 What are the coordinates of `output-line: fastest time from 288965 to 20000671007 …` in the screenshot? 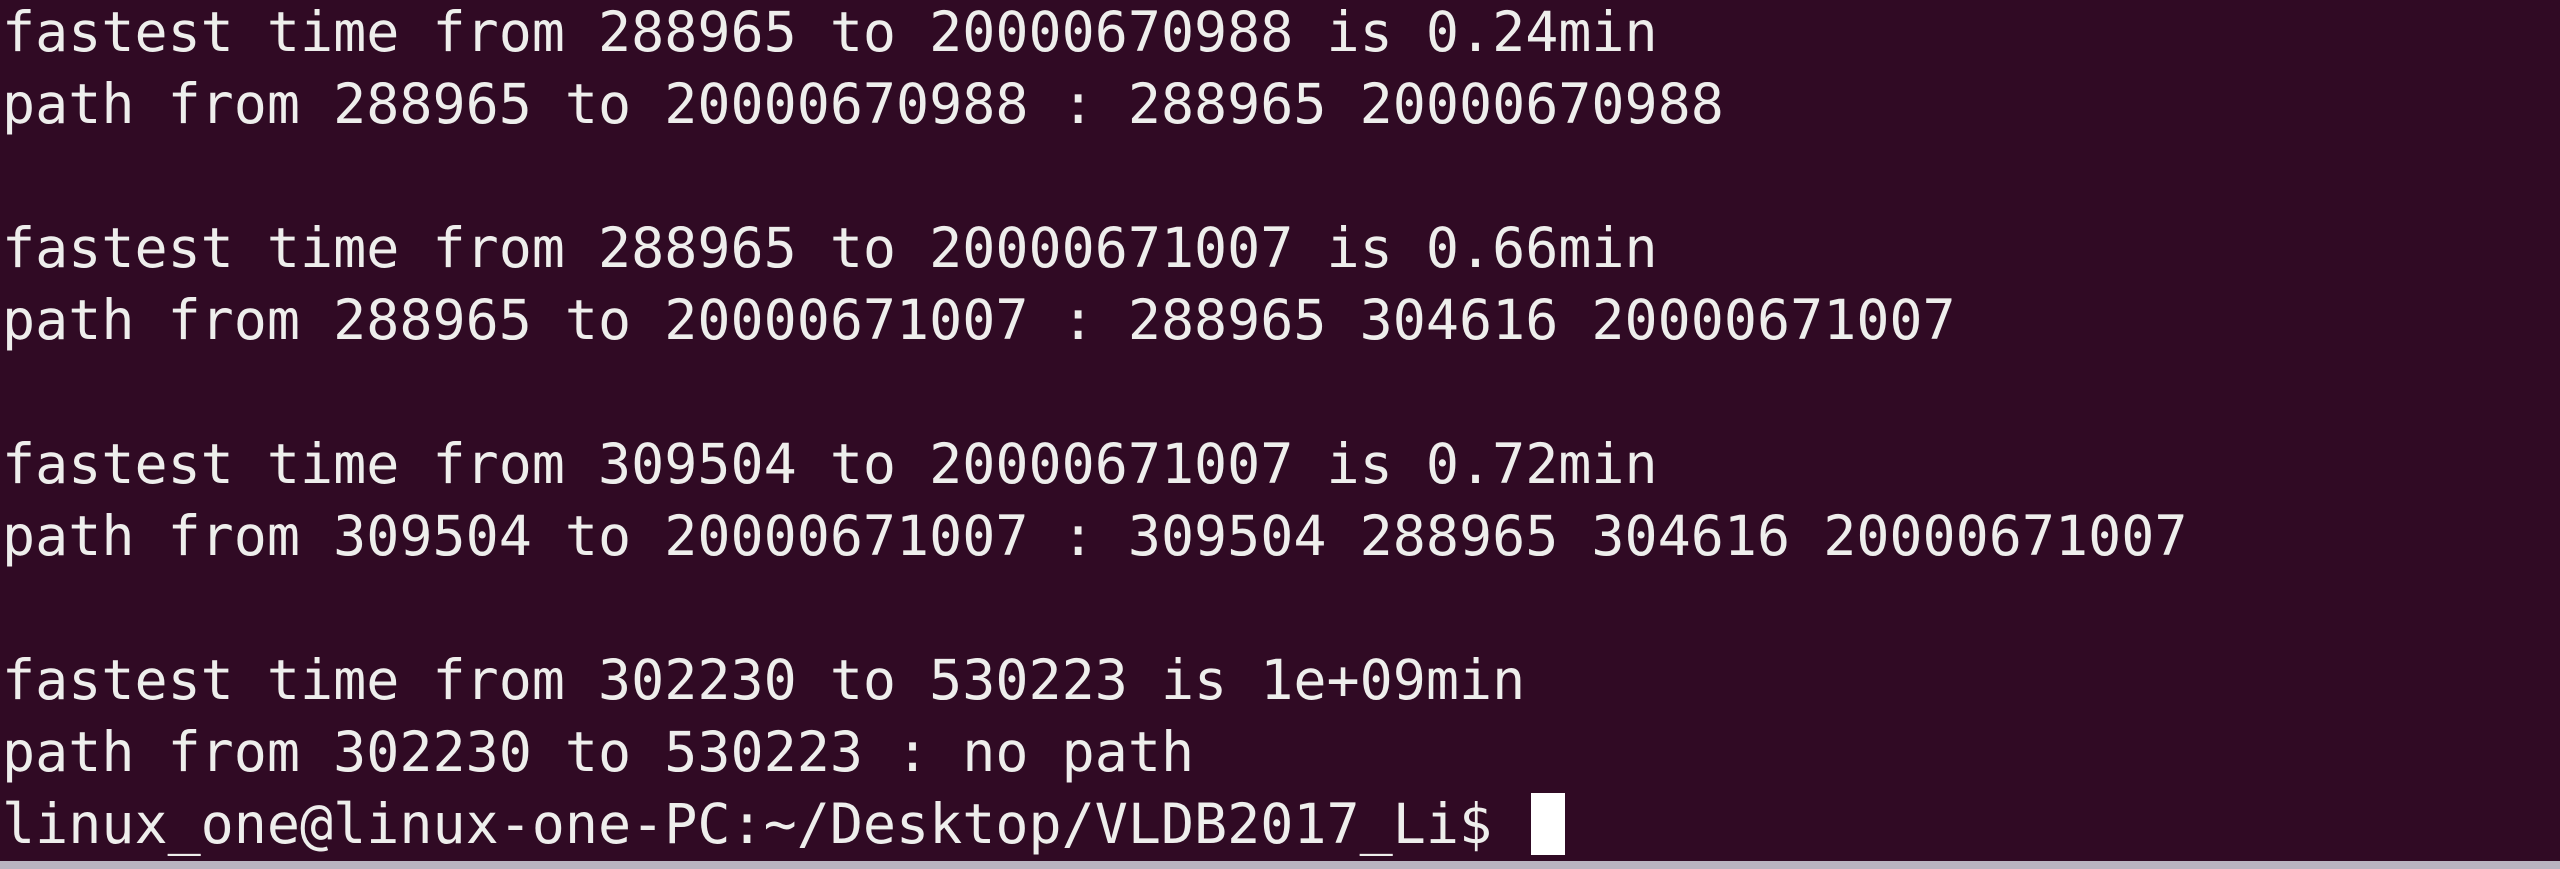 It's located at (830, 248).